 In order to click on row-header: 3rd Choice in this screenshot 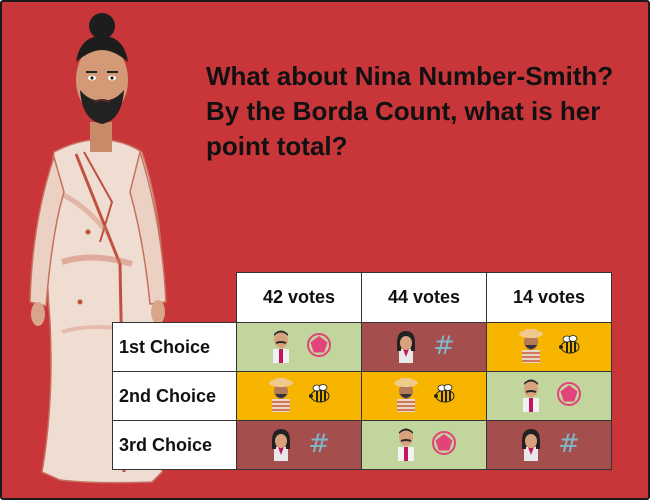, I will do `click(174, 445)`.